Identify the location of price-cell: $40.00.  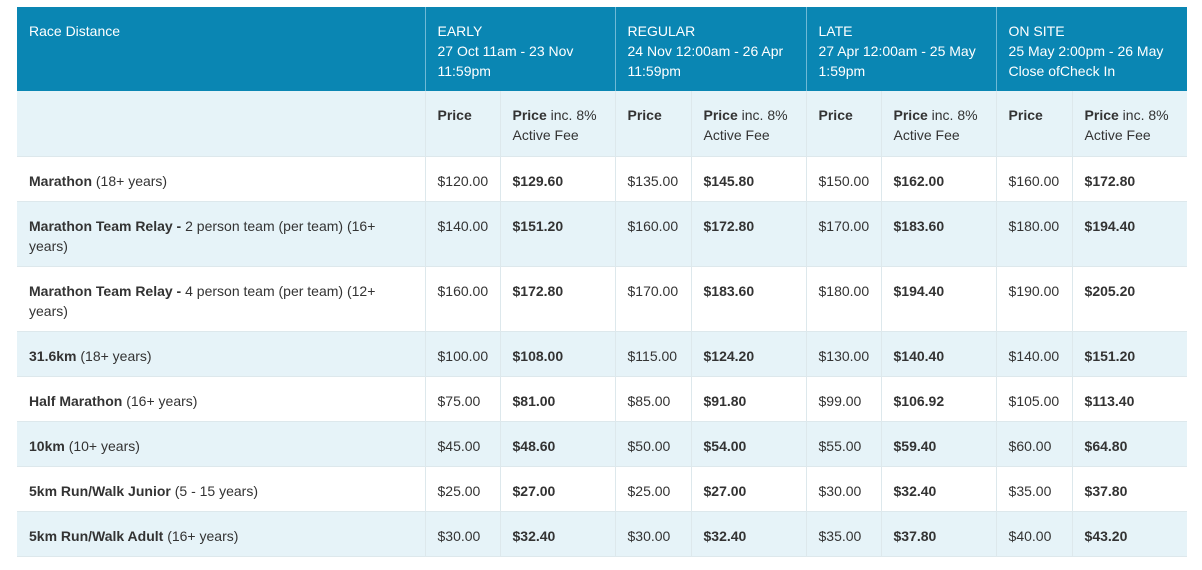
(1034, 534).